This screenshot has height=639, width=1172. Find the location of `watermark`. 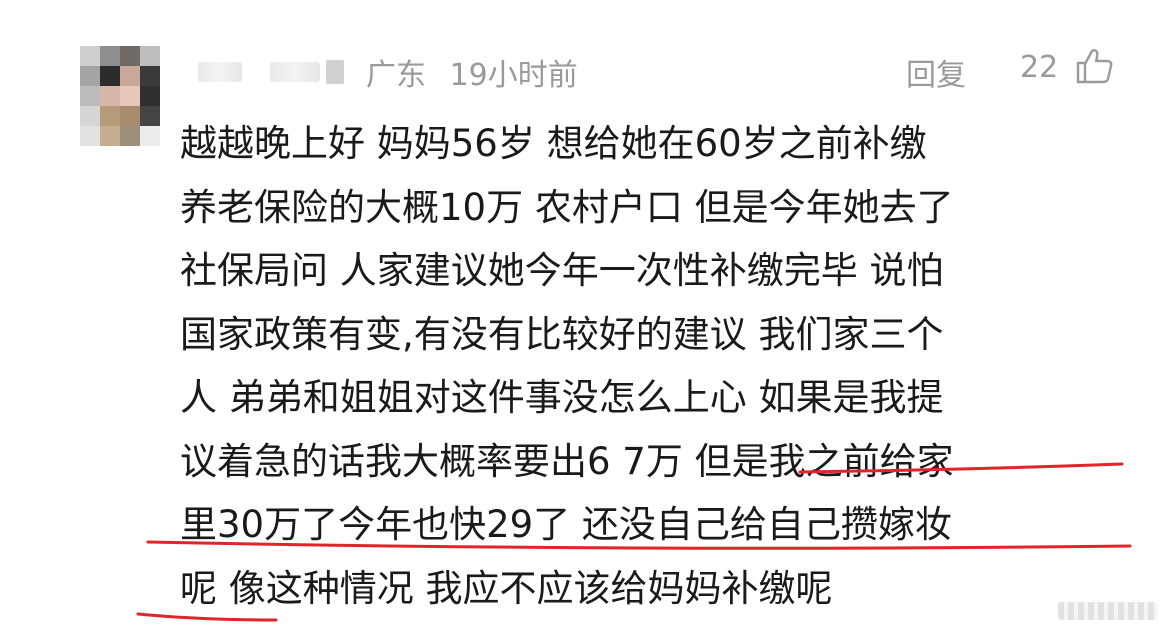

watermark is located at coordinates (1108, 611).